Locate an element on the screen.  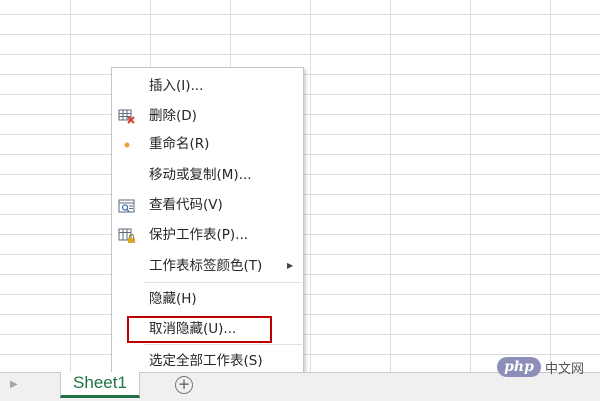
protect-sheet-icon is located at coordinates (127, 235).